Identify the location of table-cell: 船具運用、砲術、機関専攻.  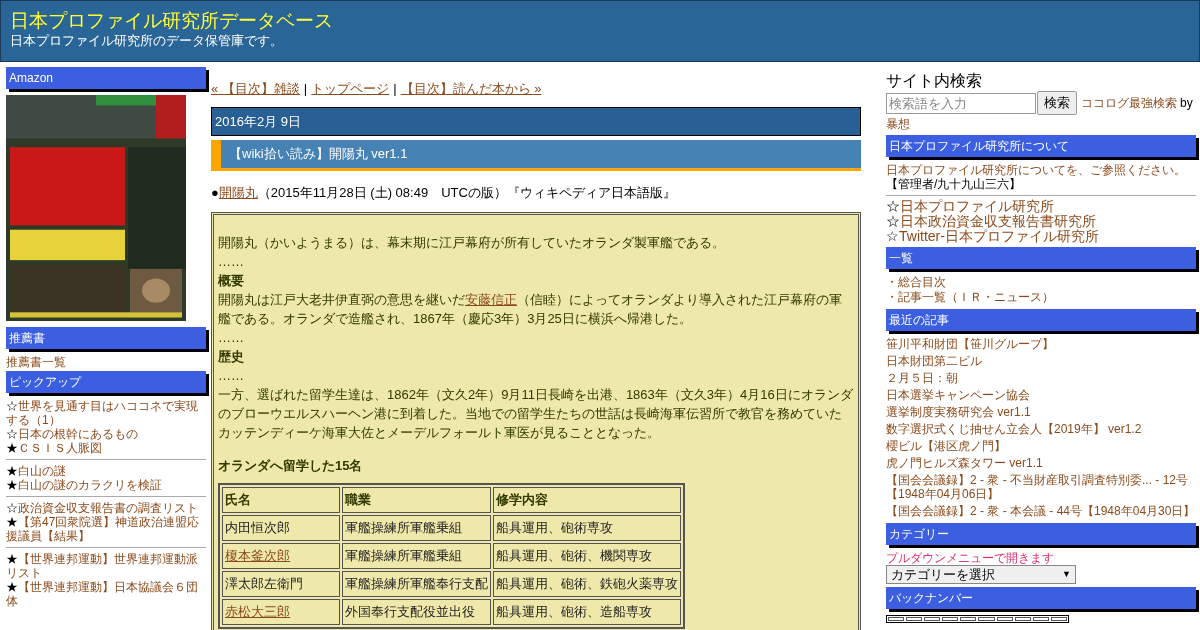
(587, 556).